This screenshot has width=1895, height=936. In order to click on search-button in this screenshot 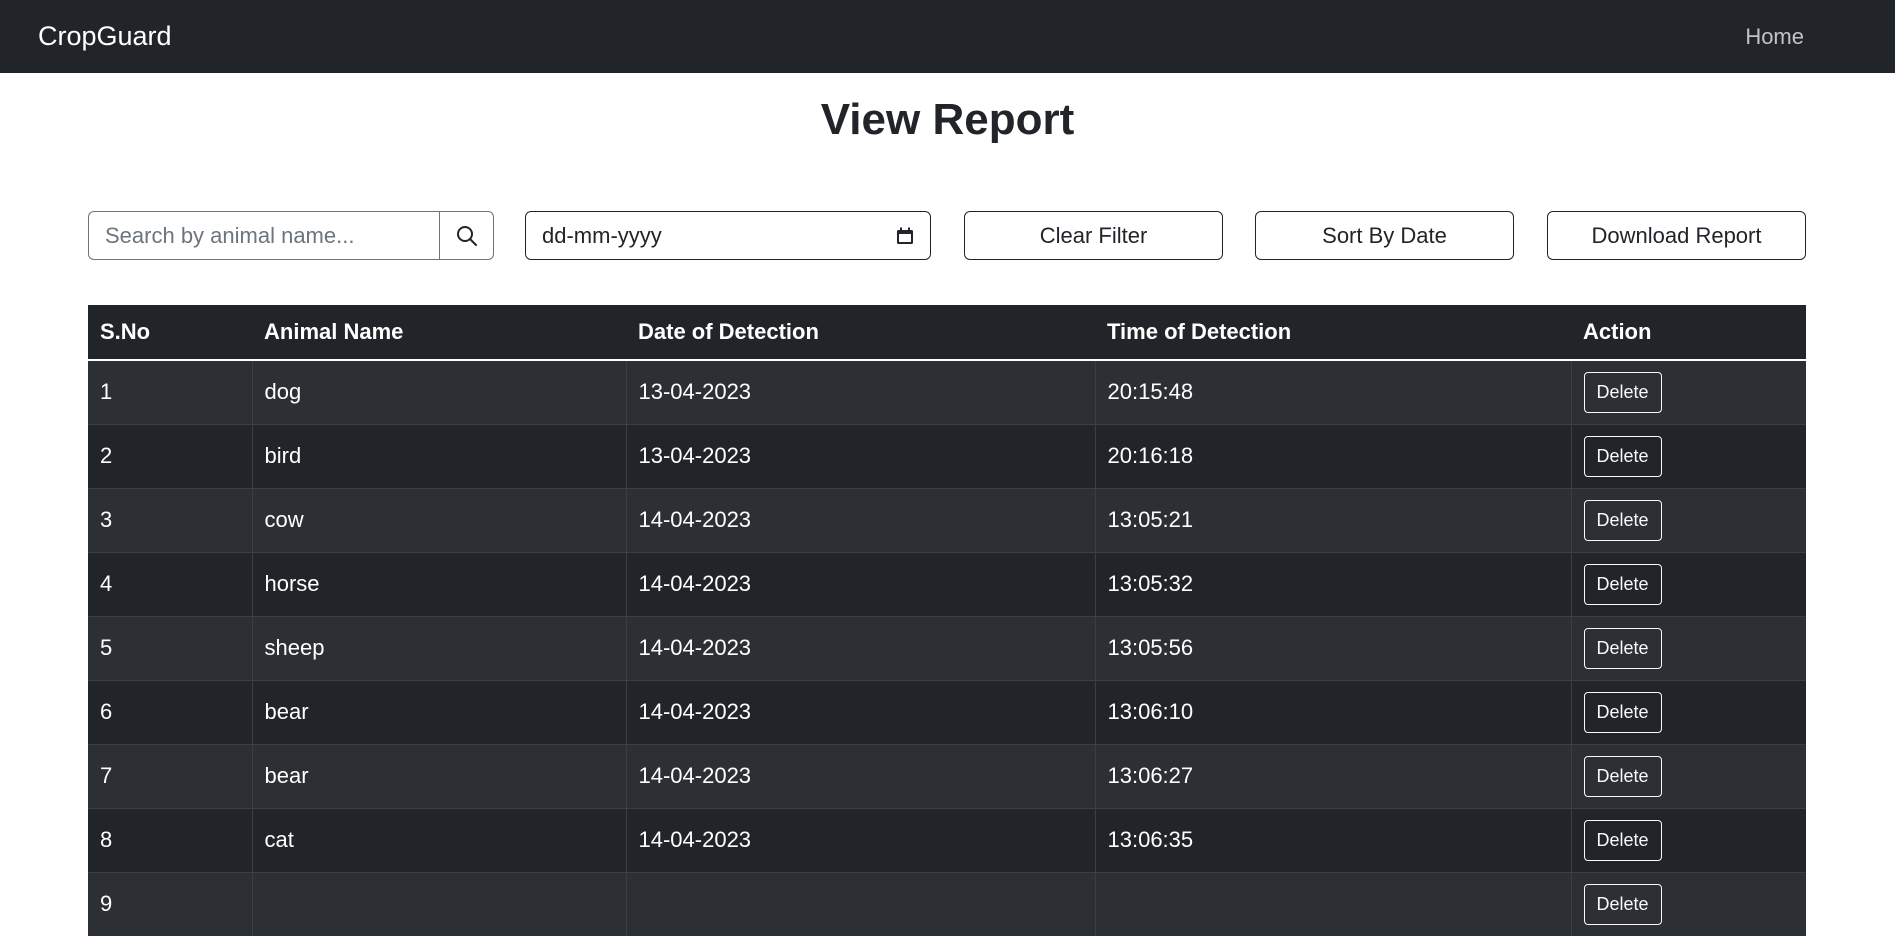, I will do `click(466, 235)`.